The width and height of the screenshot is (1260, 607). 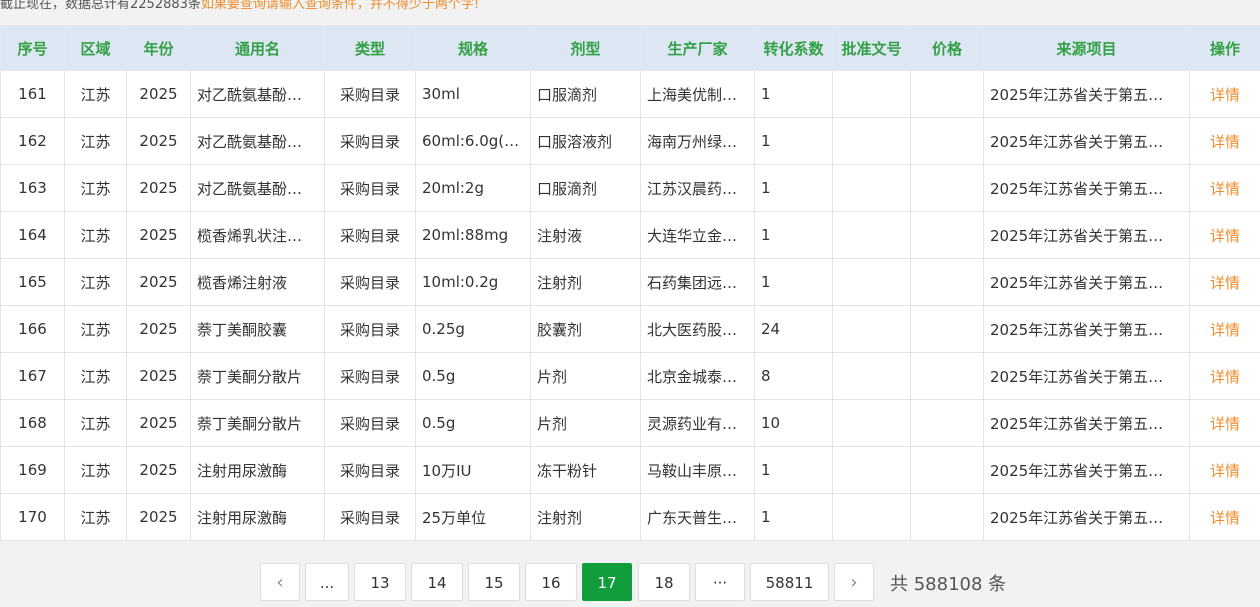 I want to click on data-count-notice: 截止现在，数据总计有2252883条如果要查询请输入查询条件，并不得少于两个字!, so click(x=239, y=6).